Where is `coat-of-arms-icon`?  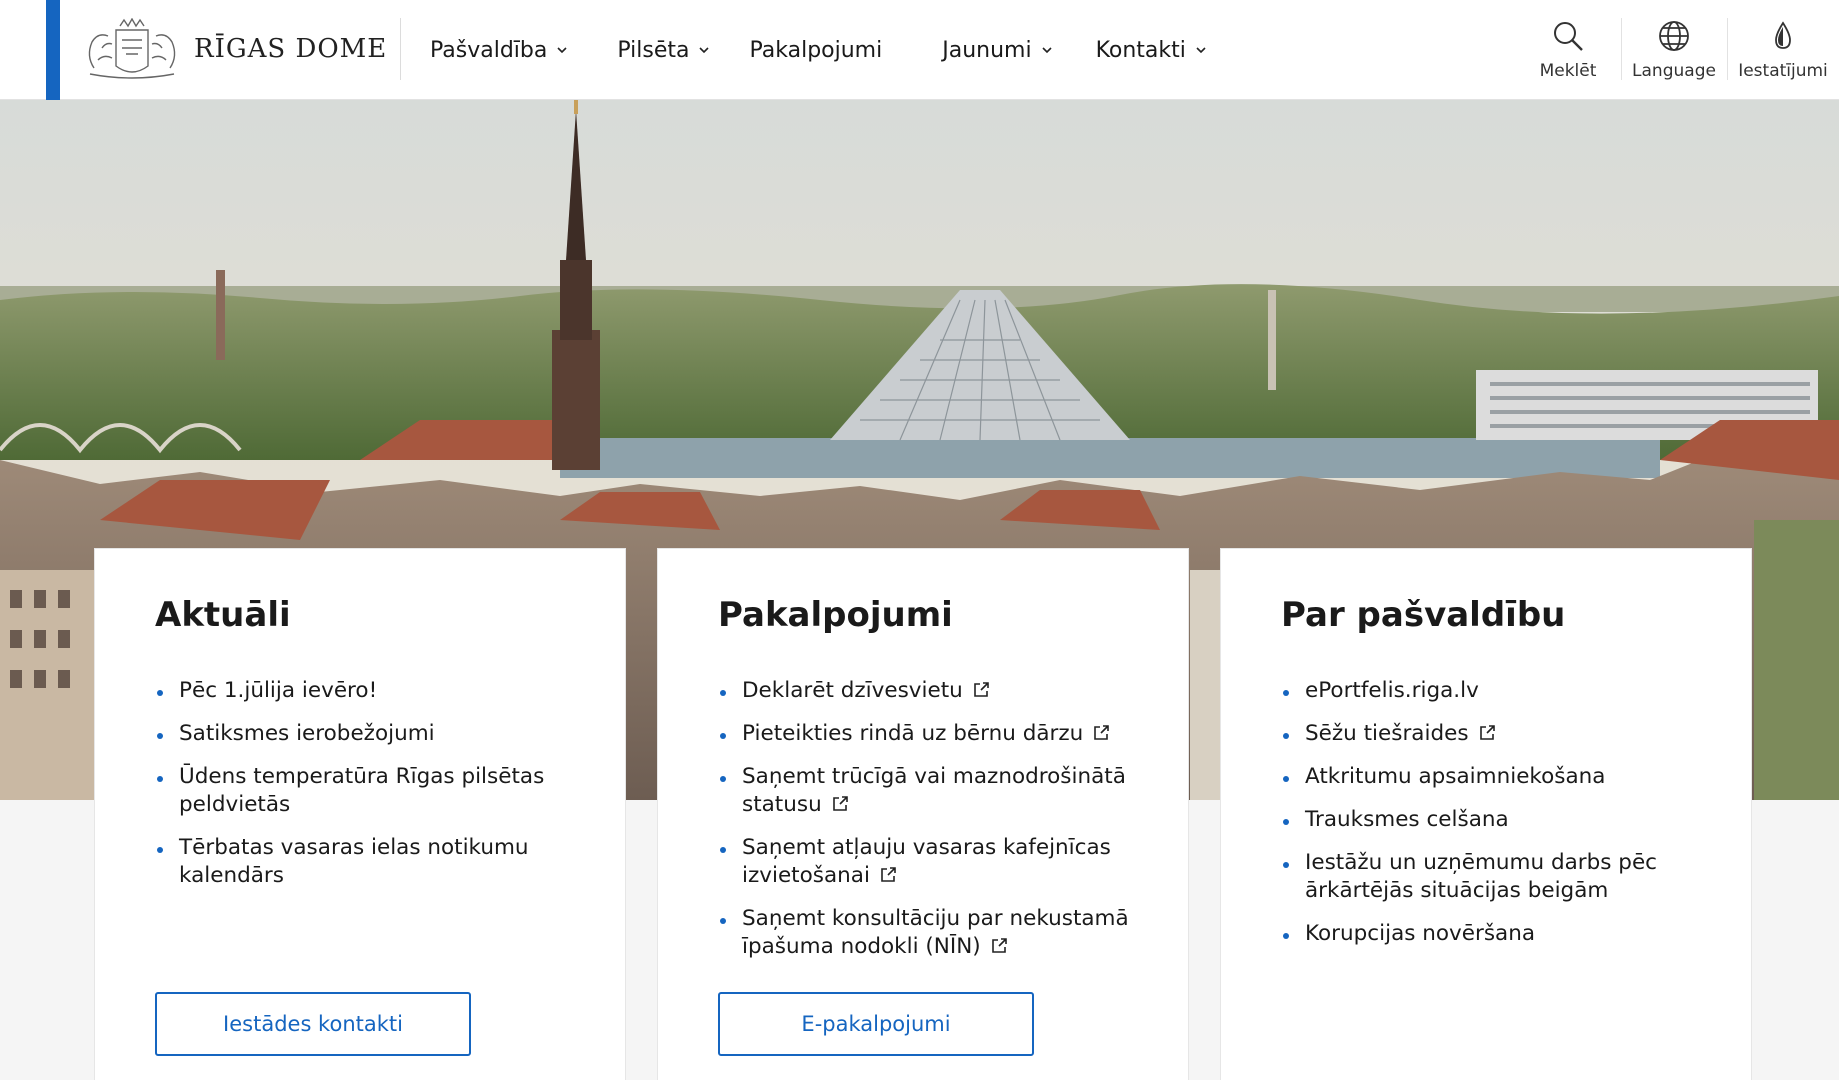 coat-of-arms-icon is located at coordinates (132, 48).